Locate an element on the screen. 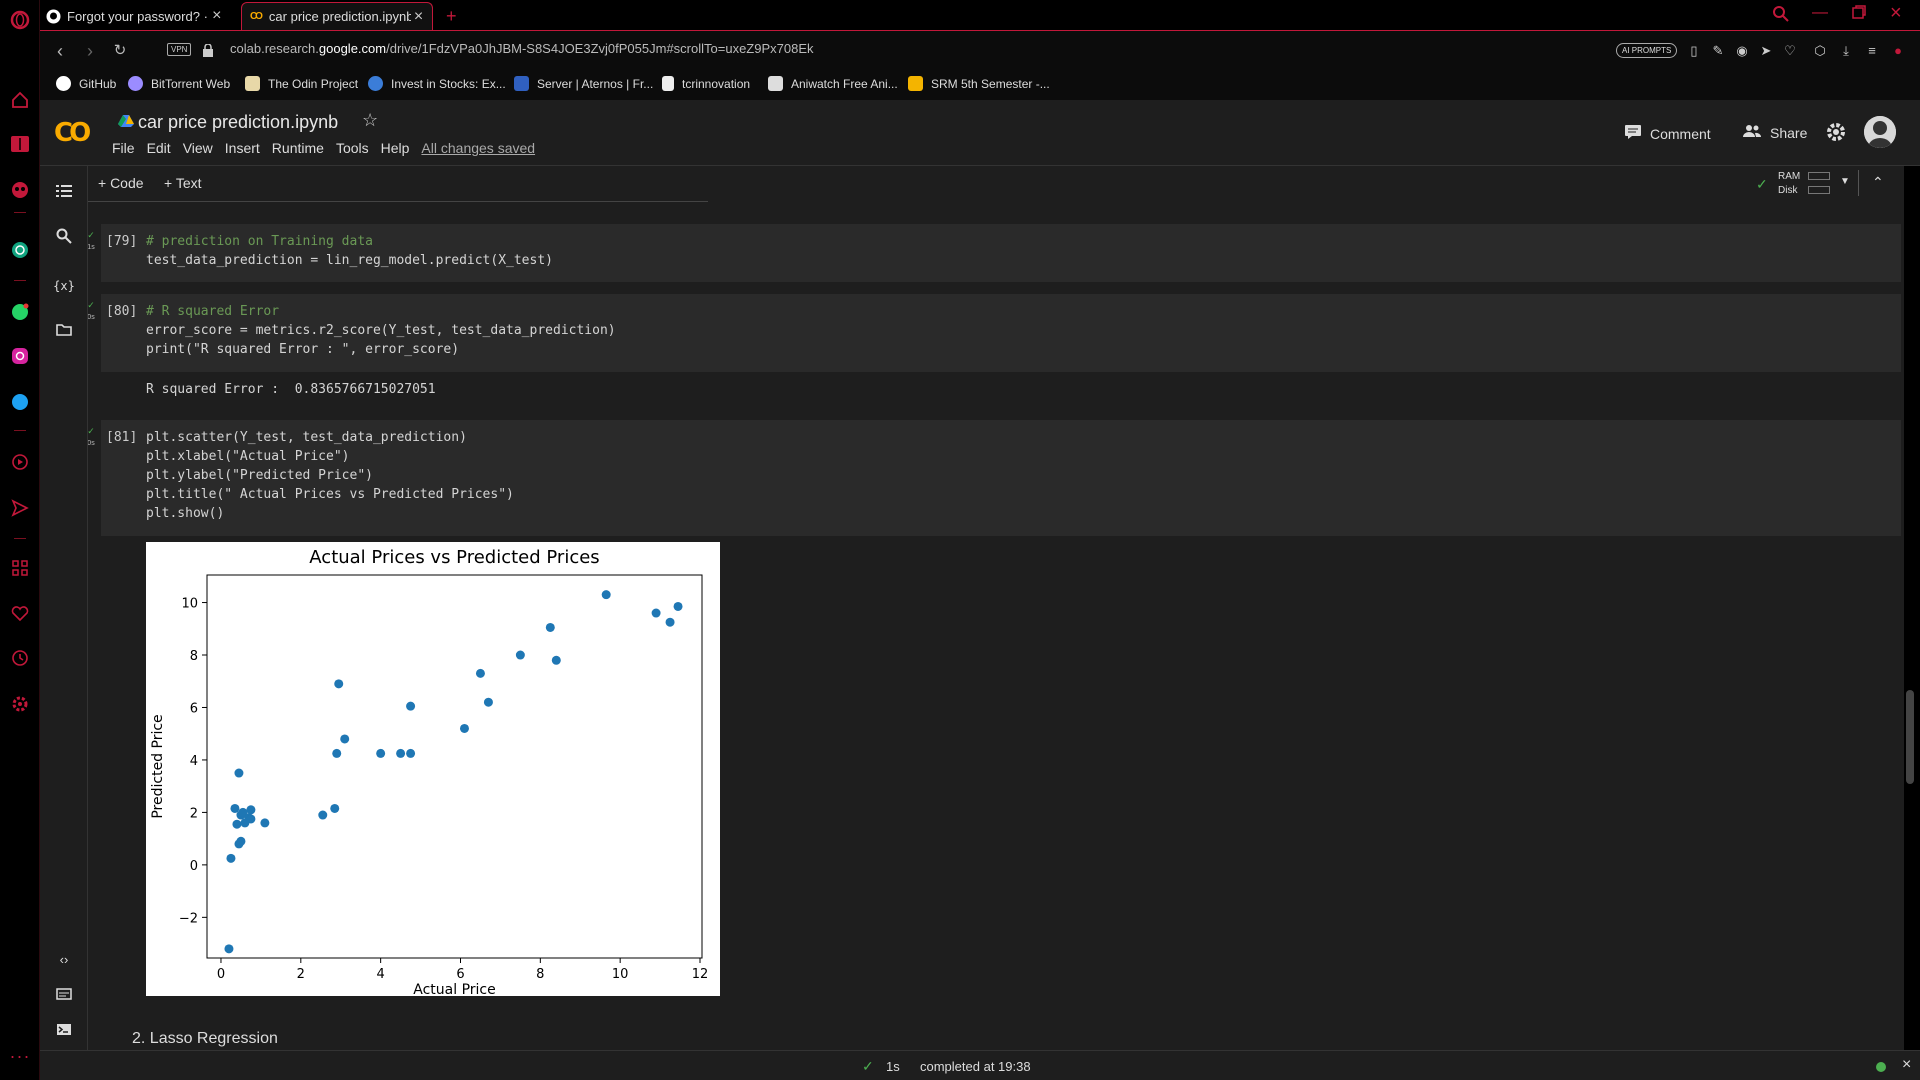 The image size is (1920, 1080). runtime-dropdown-icon: ▼ is located at coordinates (1845, 181).